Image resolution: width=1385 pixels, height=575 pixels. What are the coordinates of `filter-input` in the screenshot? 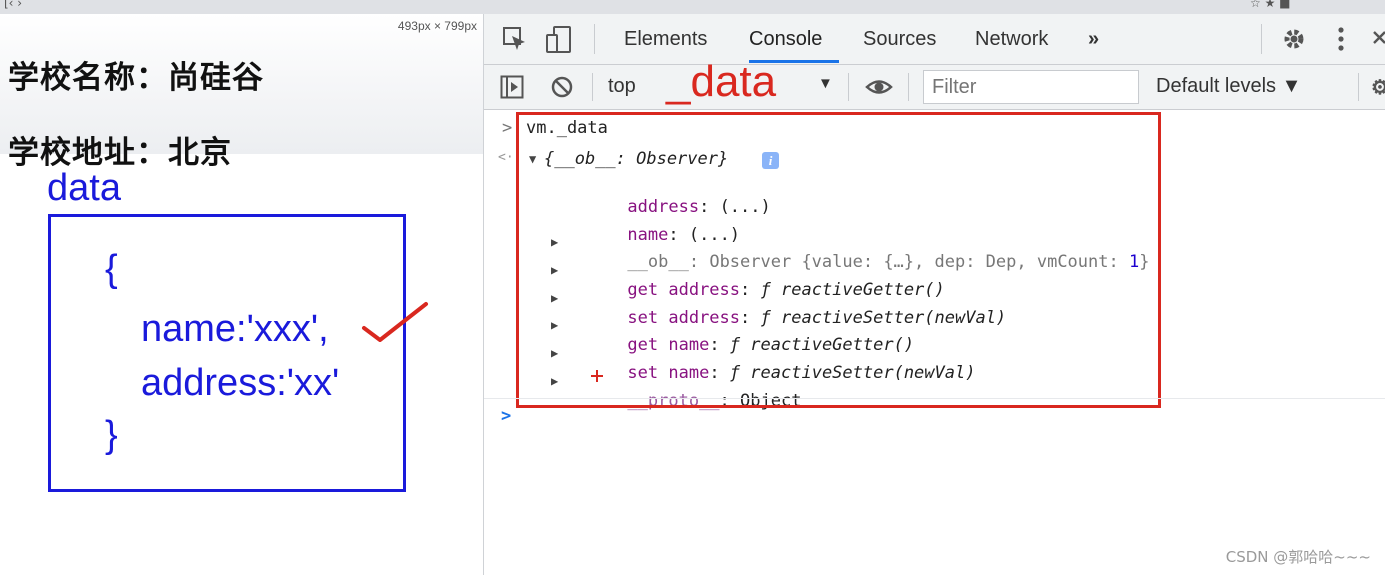 It's located at (1032, 87).